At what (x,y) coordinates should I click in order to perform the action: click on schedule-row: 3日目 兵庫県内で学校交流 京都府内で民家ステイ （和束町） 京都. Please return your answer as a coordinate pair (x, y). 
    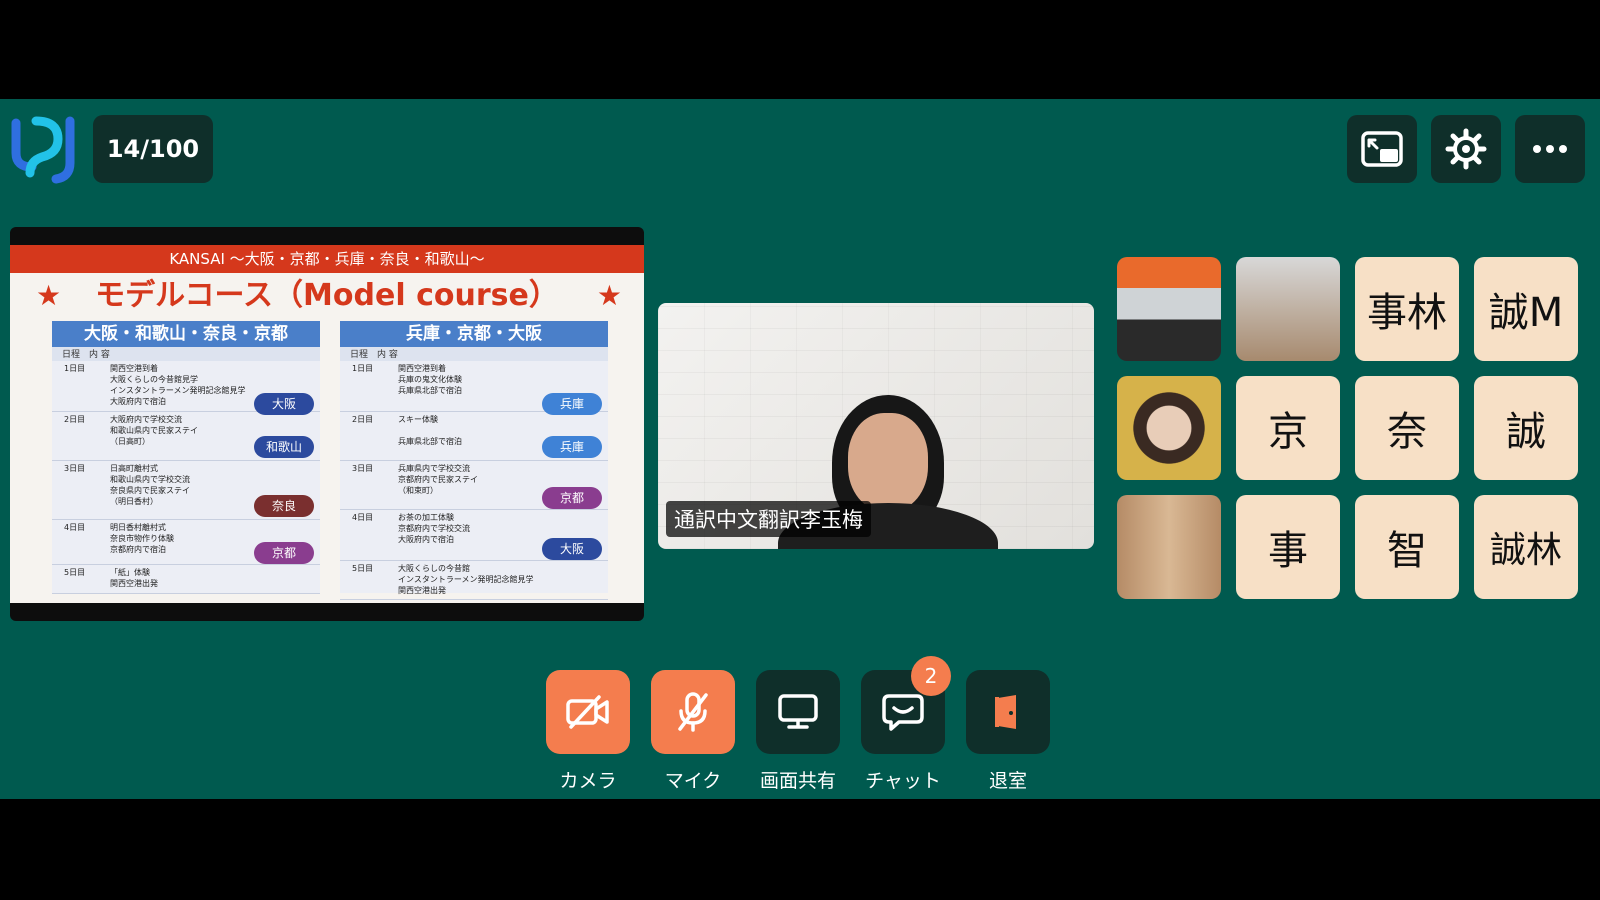
    Looking at the image, I should click on (474, 485).